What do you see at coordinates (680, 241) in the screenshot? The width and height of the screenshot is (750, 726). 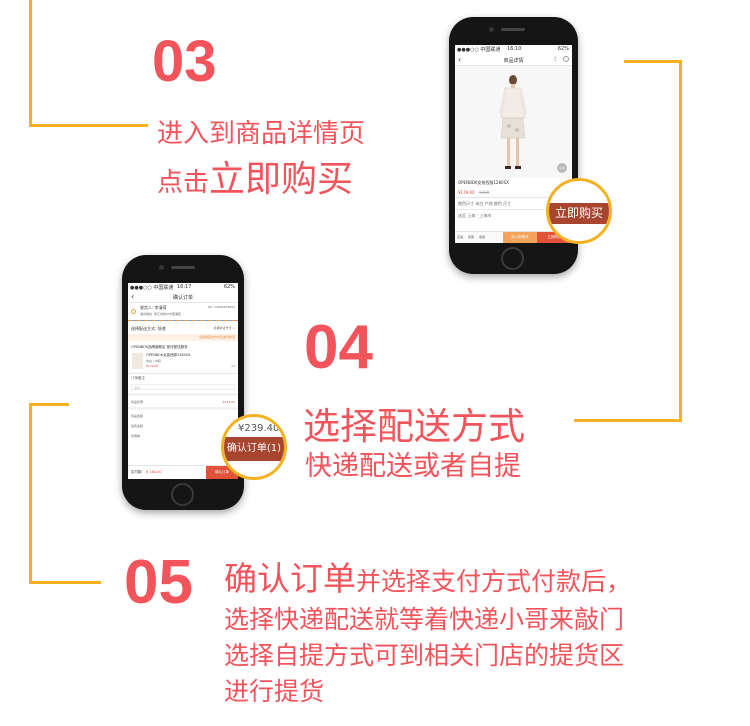 I see `connector-line-right-vertical` at bounding box center [680, 241].